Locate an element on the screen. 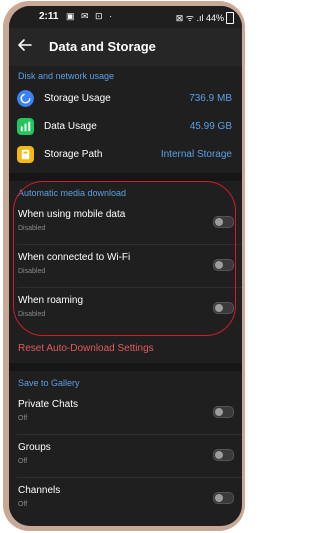  data-usage-icon is located at coordinates (25, 126).